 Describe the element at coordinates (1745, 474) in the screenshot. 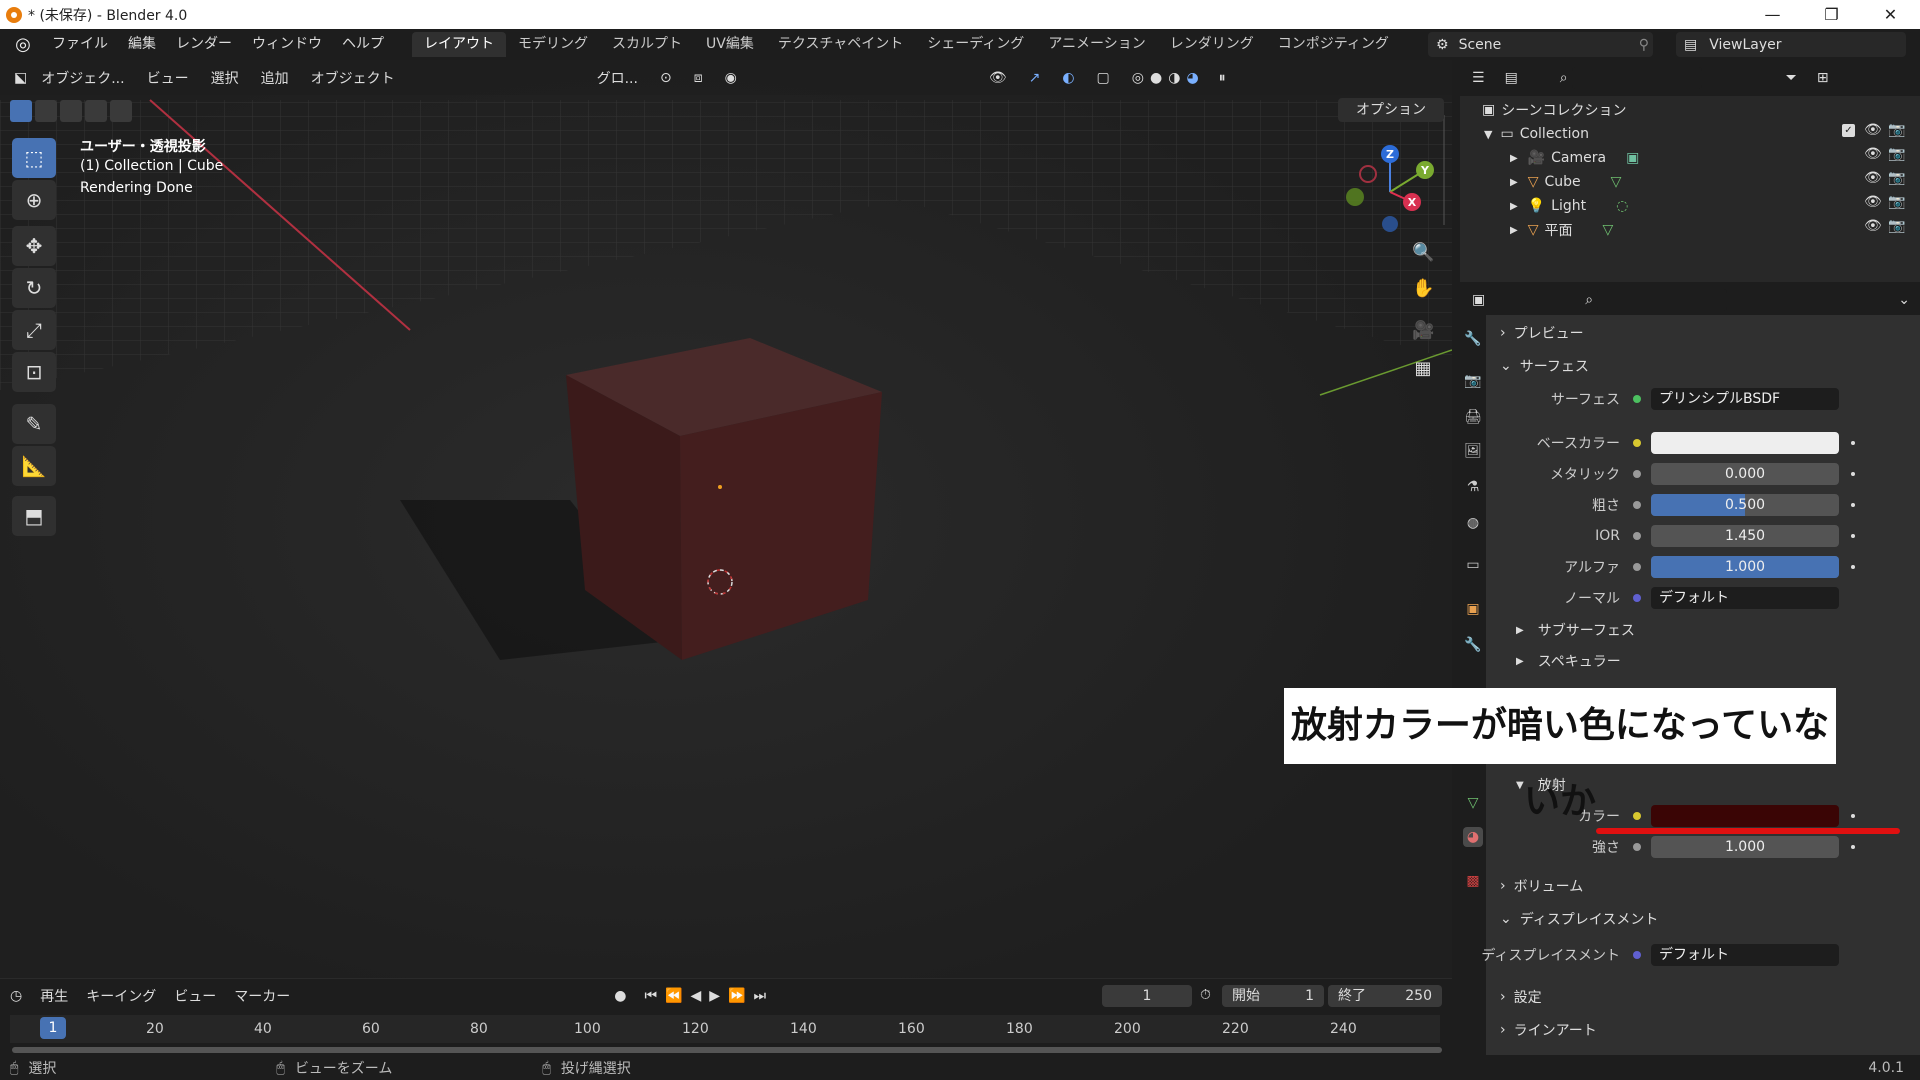

I see `metallic-field: 0.000` at that location.